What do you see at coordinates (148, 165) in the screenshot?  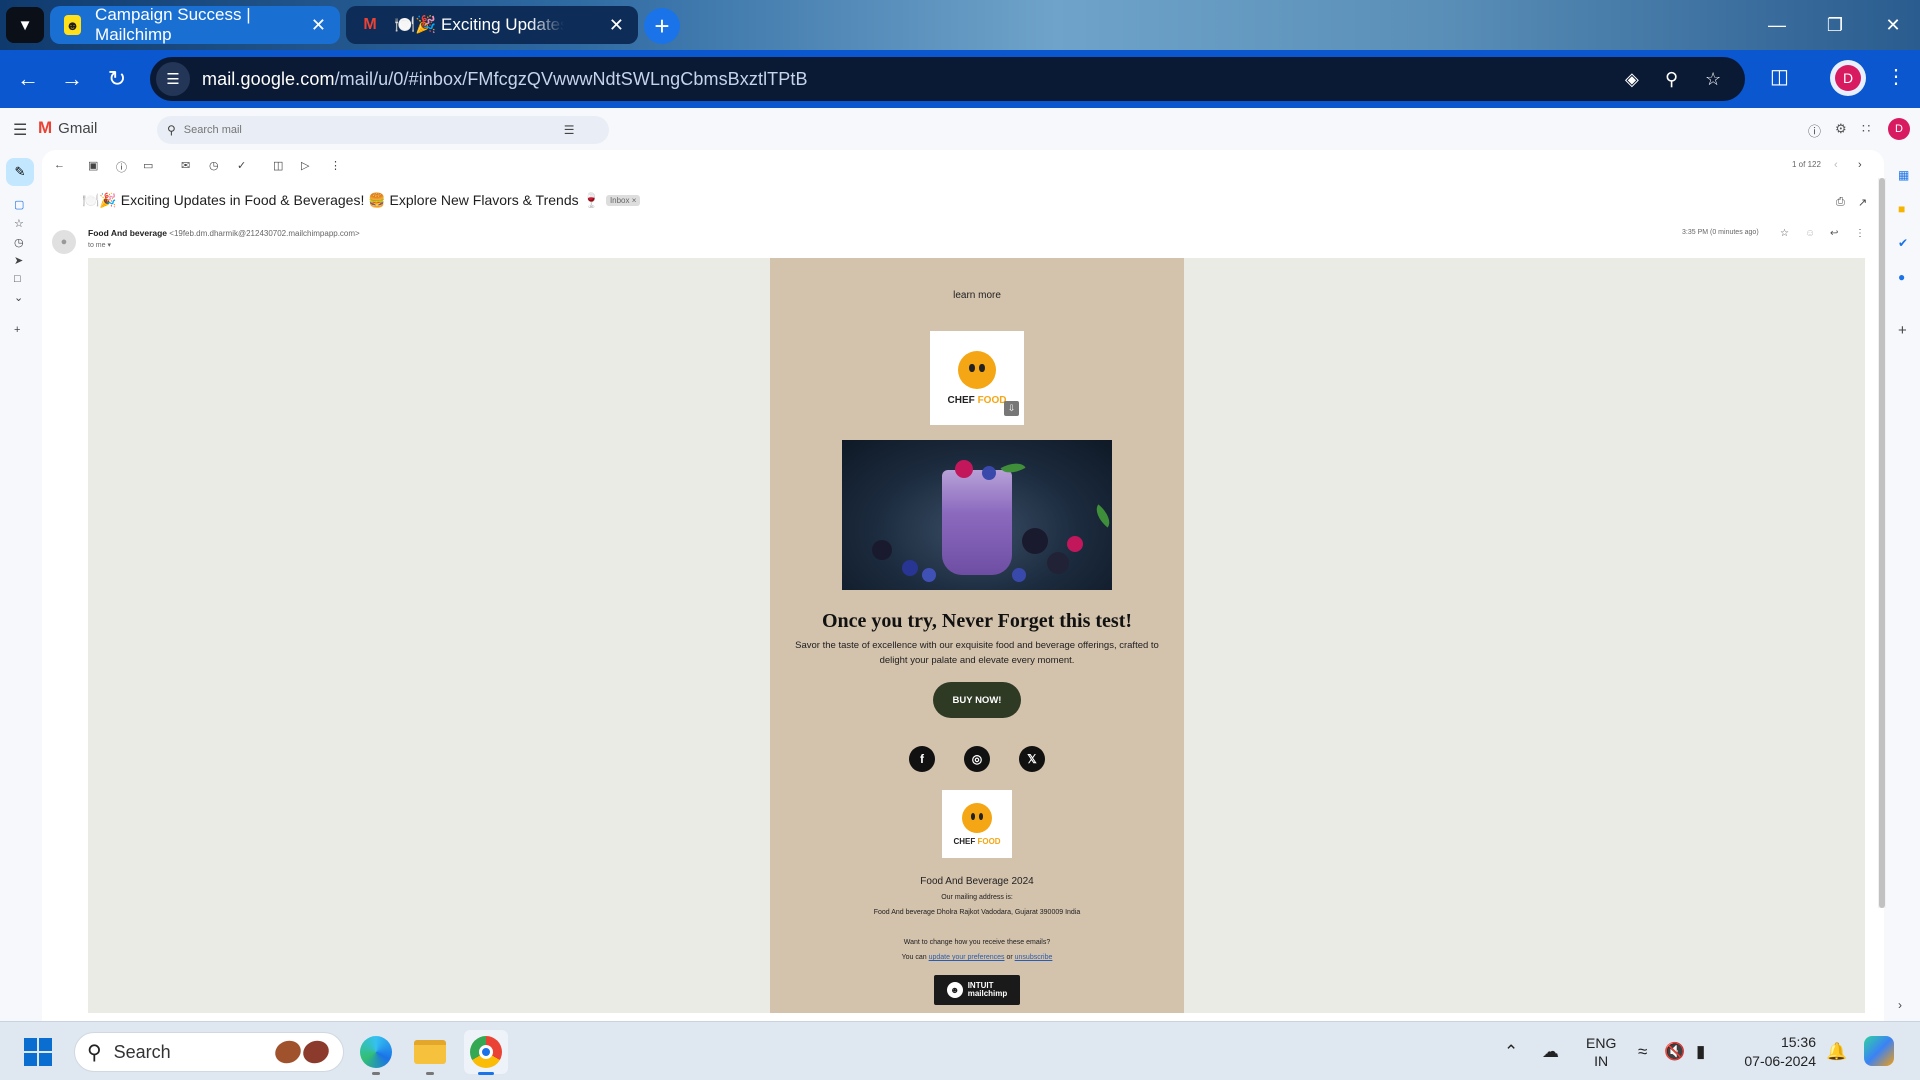 I see `delete-icon: ▭` at bounding box center [148, 165].